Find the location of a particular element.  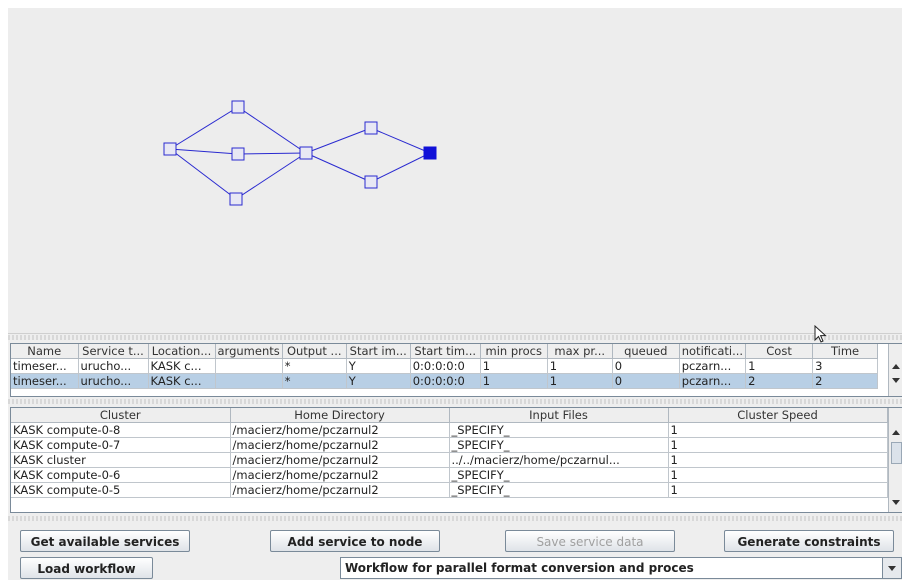

column-header: Name is located at coordinates (45, 351).